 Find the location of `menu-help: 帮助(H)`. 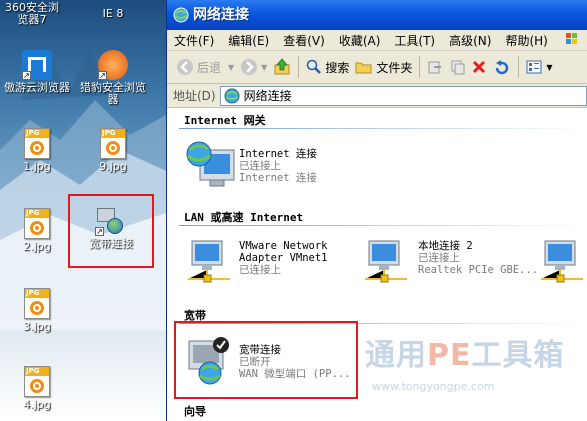

menu-help: 帮助(H) is located at coordinates (526, 40).